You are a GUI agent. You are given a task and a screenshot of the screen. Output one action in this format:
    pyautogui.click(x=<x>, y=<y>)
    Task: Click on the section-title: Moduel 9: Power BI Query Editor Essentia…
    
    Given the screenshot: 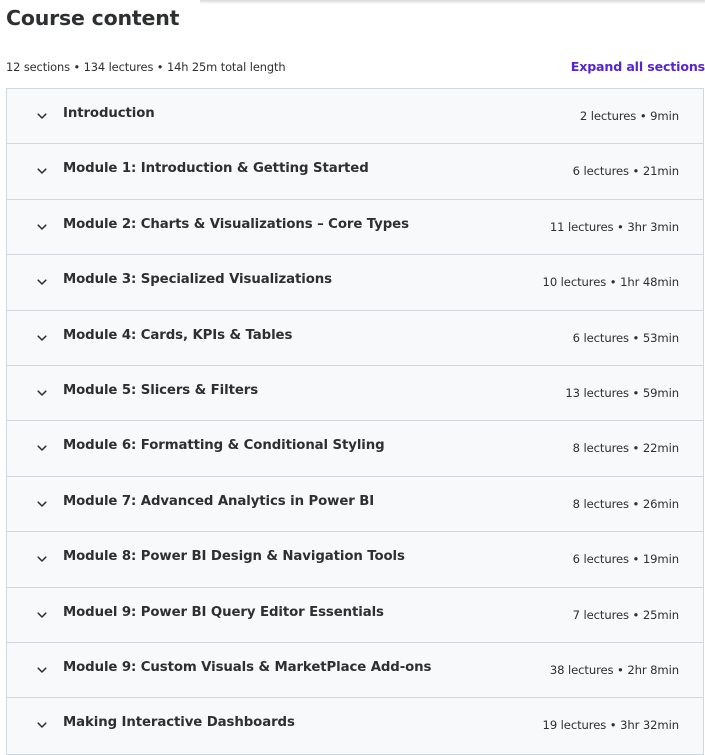 What is the action you would take?
    pyautogui.click(x=223, y=612)
    